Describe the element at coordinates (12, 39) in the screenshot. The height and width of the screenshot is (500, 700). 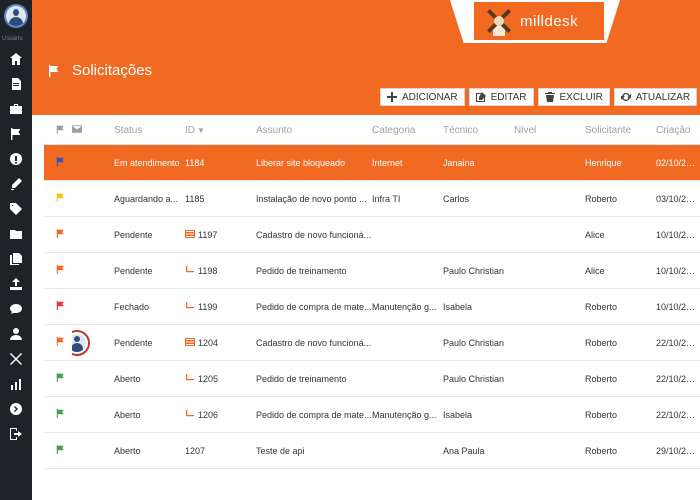
I see `user-label: Usuário` at that location.